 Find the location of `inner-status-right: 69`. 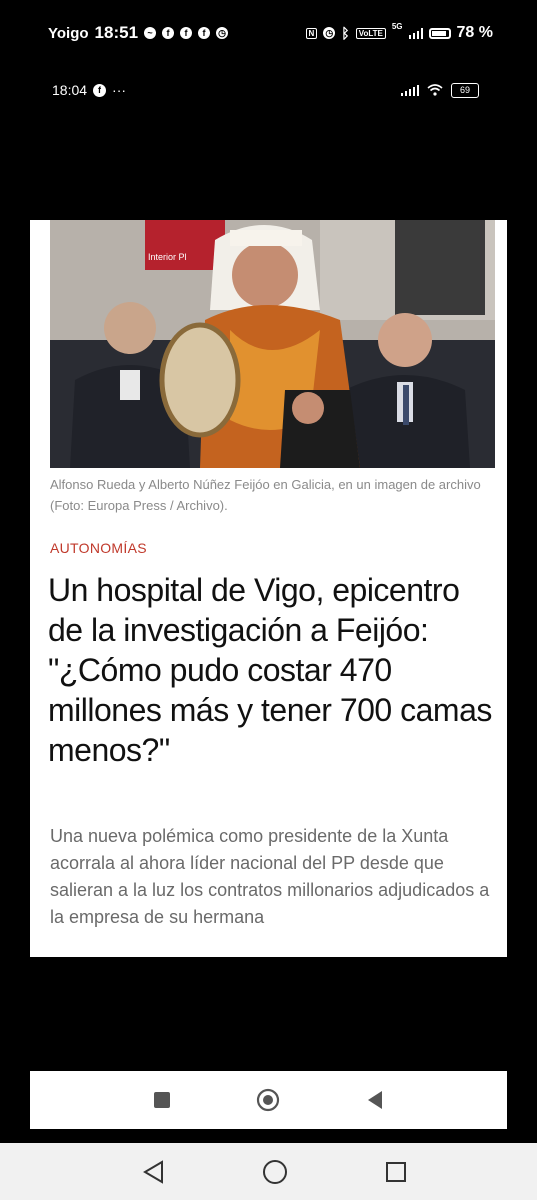

inner-status-right: 69 is located at coordinates (440, 90).